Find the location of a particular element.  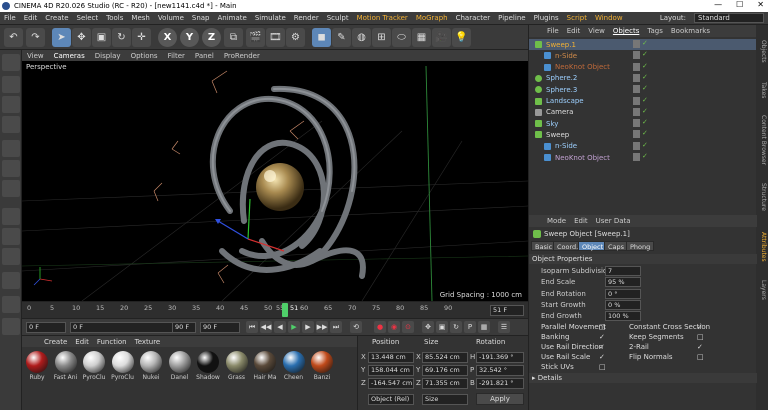

menu-pipeline: Pipeline is located at coordinates (511, 18).